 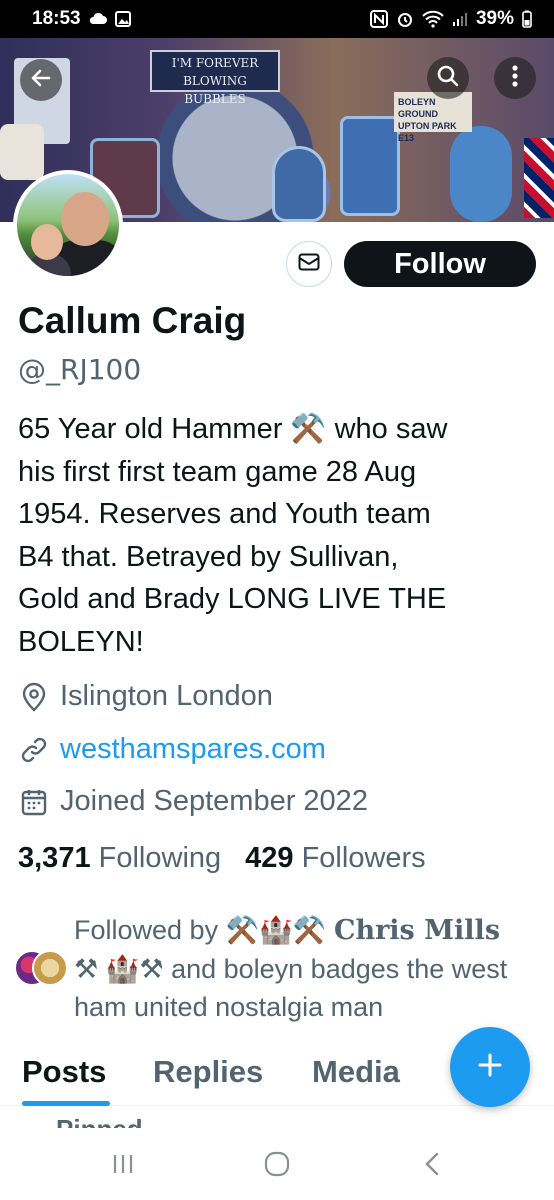 I want to click on recents-icon, so click(x=123, y=1166).